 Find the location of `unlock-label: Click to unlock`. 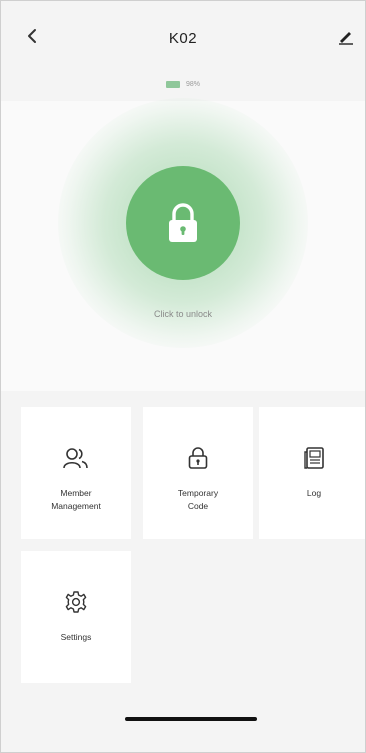

unlock-label: Click to unlock is located at coordinates (183, 314).